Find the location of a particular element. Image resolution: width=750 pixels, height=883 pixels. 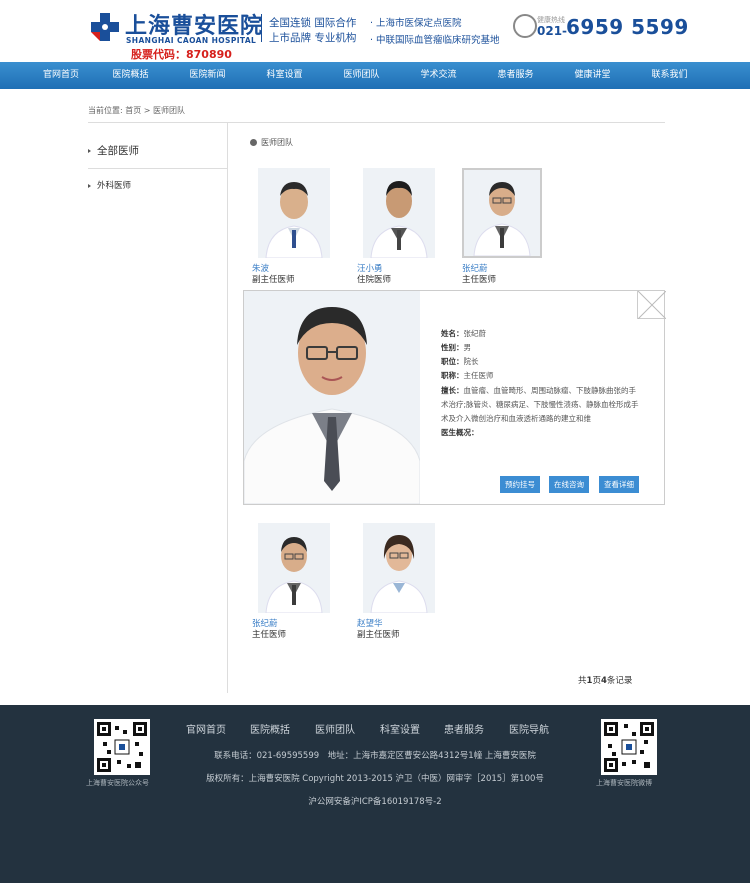

doctor-detail-photo is located at coordinates (332, 397).